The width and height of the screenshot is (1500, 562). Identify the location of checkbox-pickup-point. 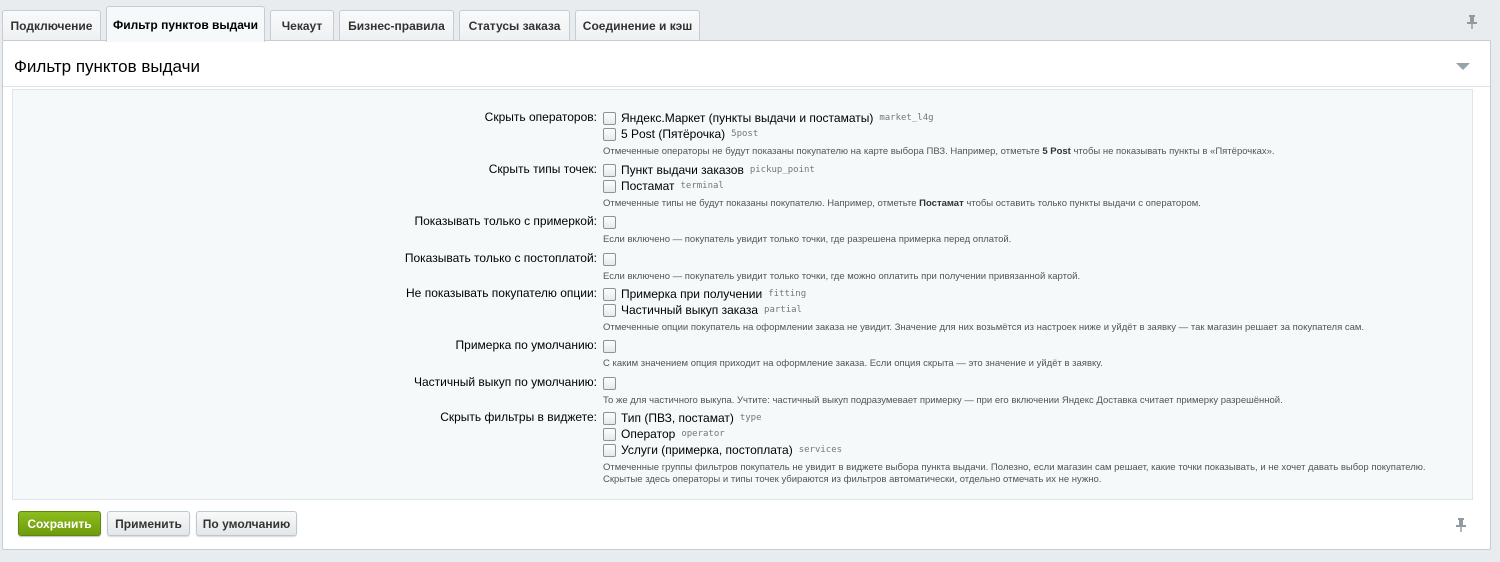
(609, 170).